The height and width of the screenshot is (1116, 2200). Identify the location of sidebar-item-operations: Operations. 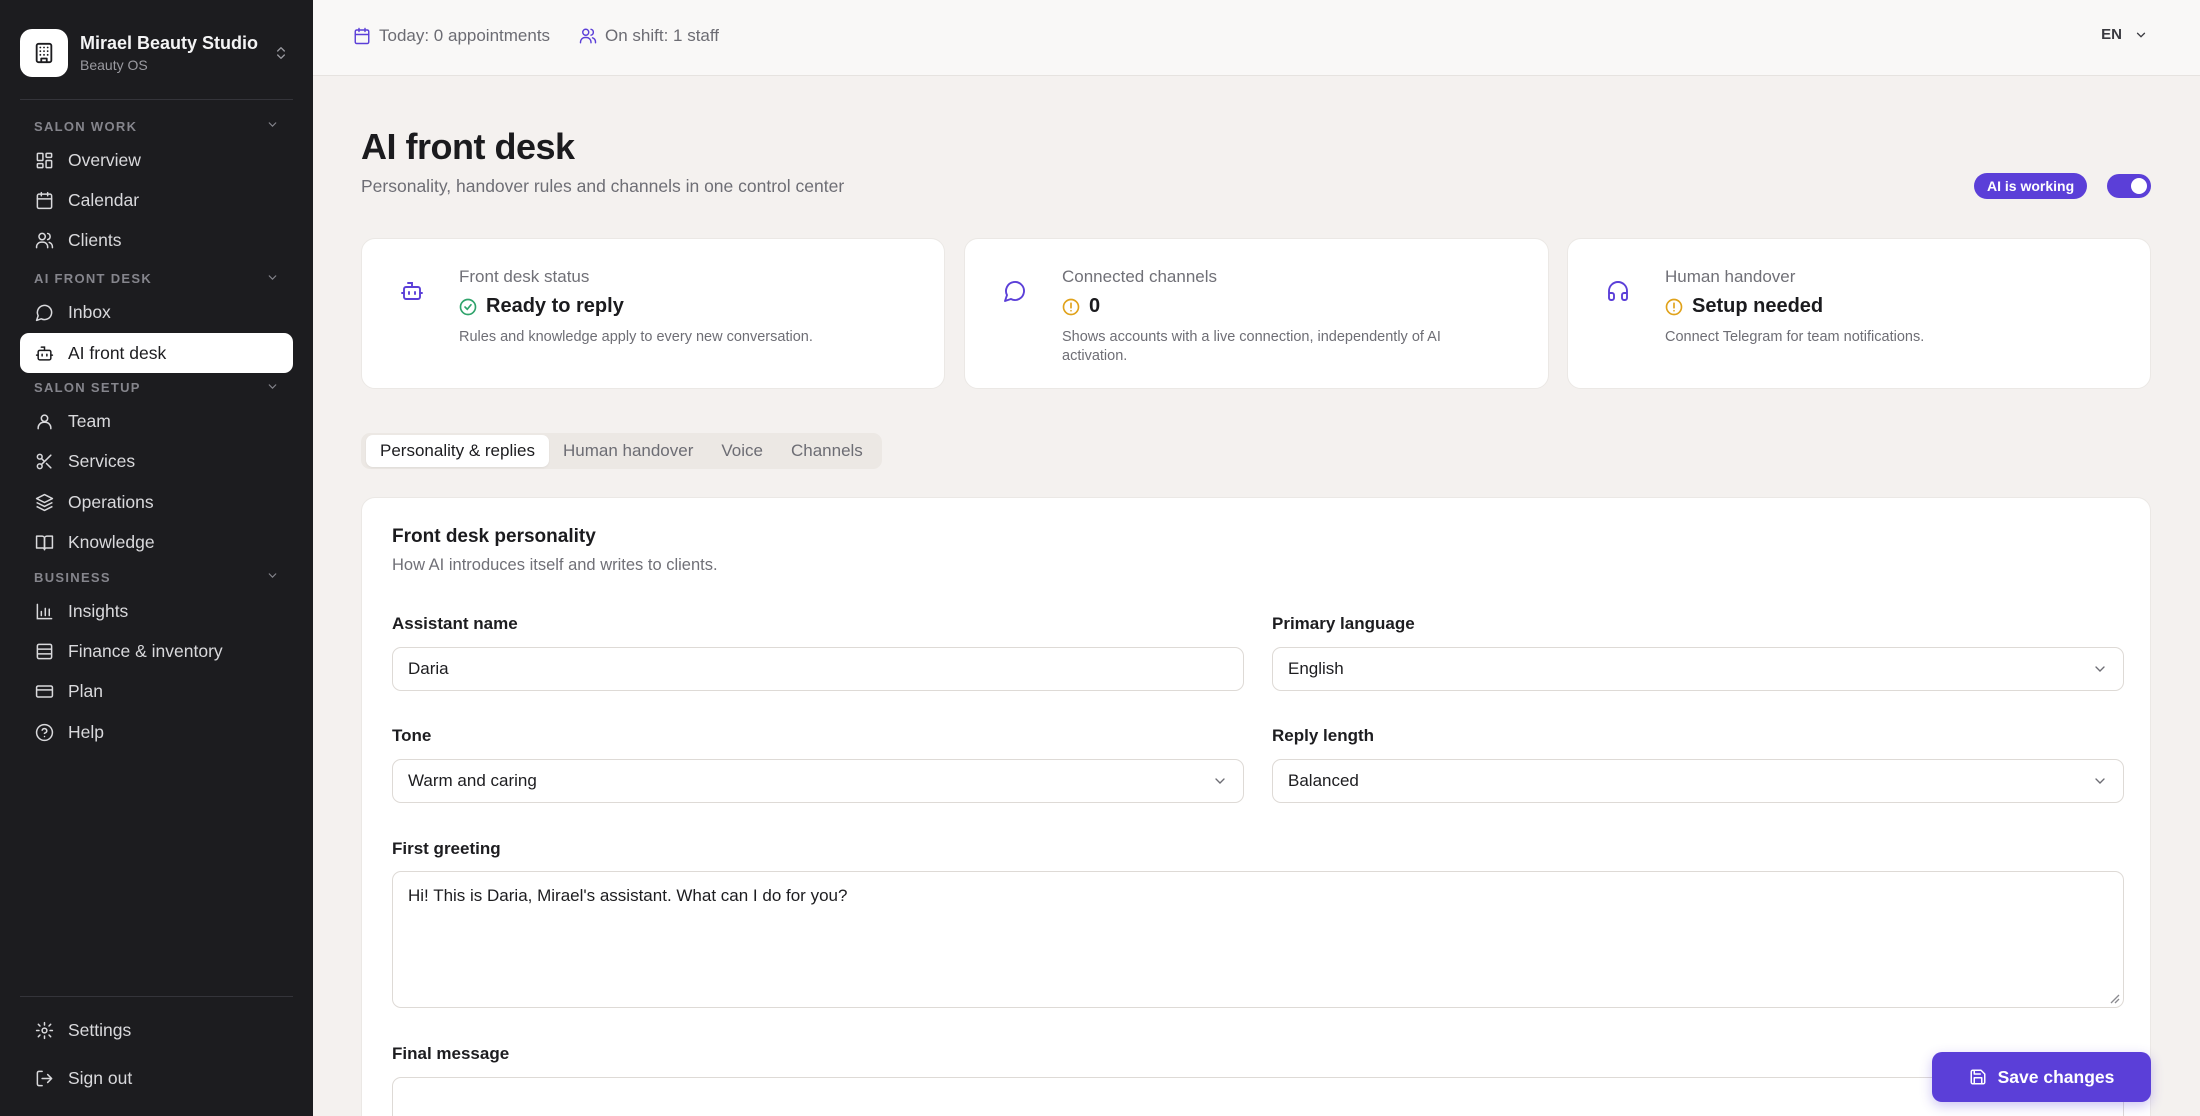
(156, 502).